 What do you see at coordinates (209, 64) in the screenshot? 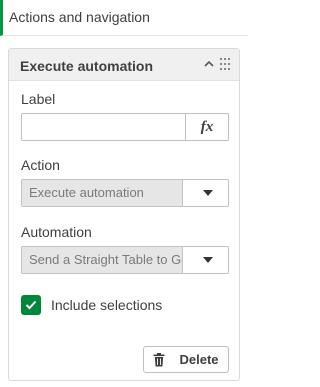
I see `chevron-up-icon` at bounding box center [209, 64].